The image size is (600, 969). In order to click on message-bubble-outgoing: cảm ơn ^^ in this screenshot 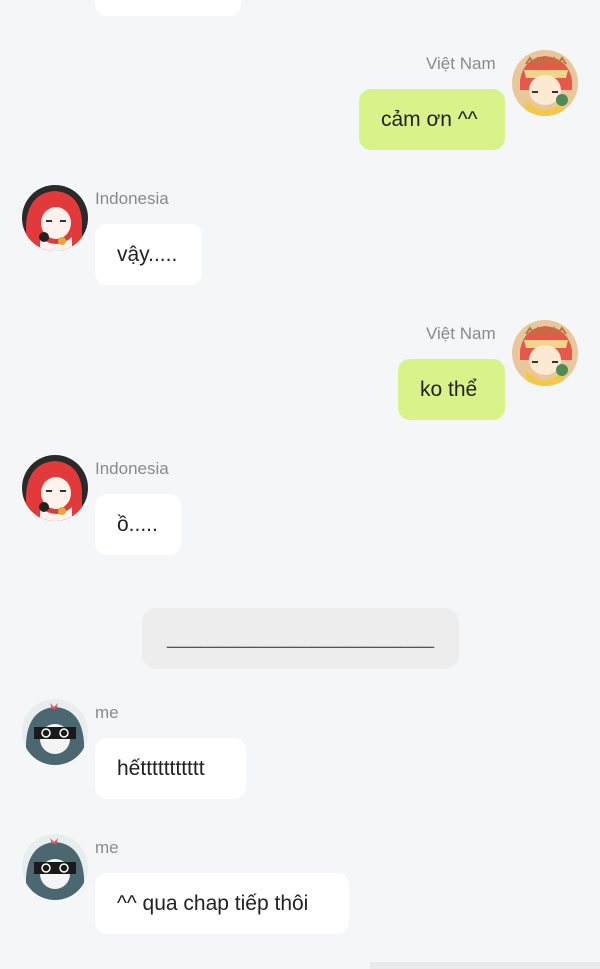, I will do `click(432, 119)`.